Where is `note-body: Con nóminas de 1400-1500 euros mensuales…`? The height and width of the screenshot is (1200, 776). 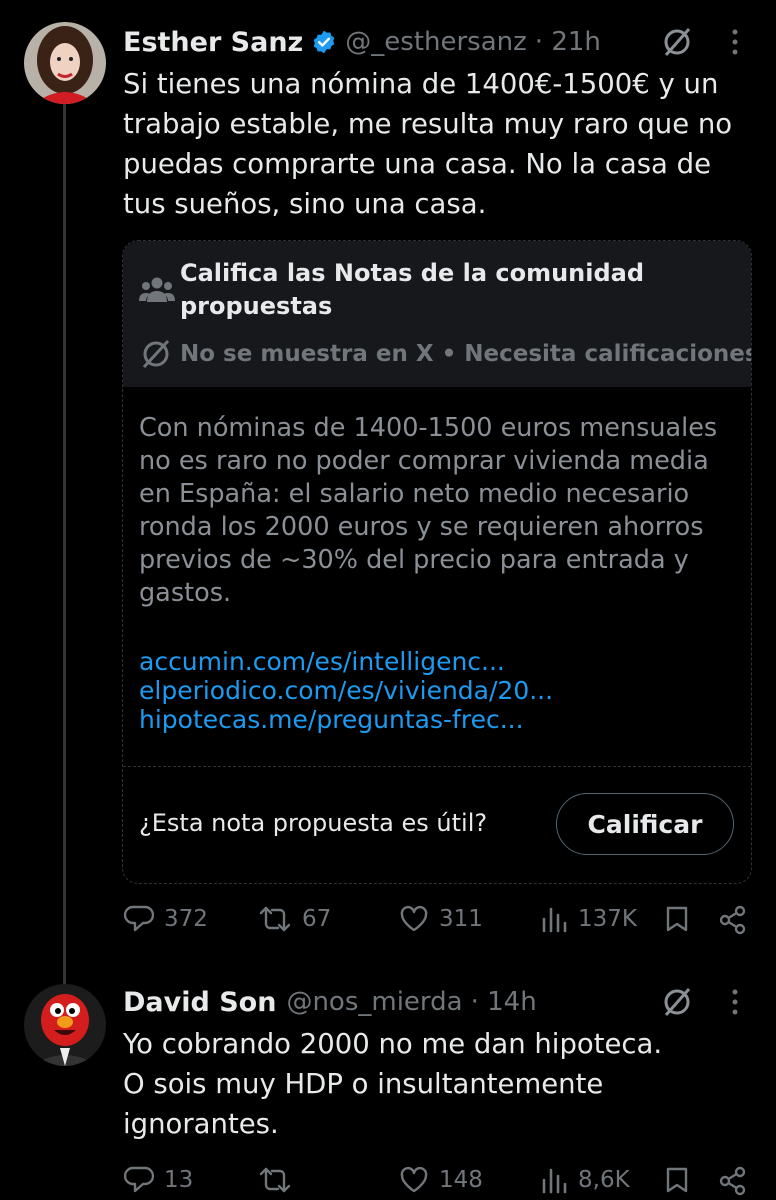 note-body: Con nóminas de 1400-1500 euros mensuales… is located at coordinates (428, 510).